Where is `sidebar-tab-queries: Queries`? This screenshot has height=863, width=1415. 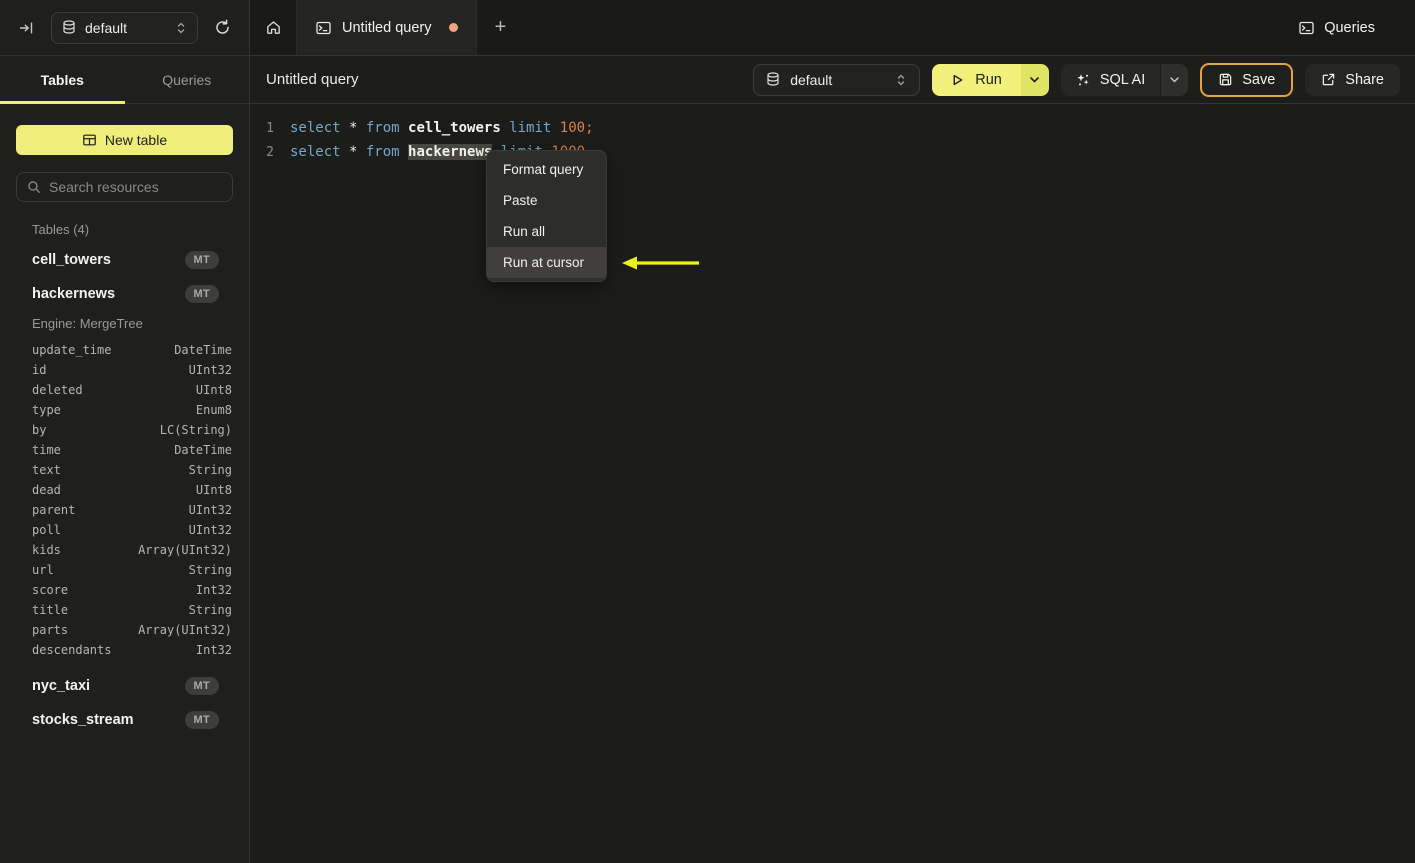
sidebar-tab-queries: Queries is located at coordinates (187, 79).